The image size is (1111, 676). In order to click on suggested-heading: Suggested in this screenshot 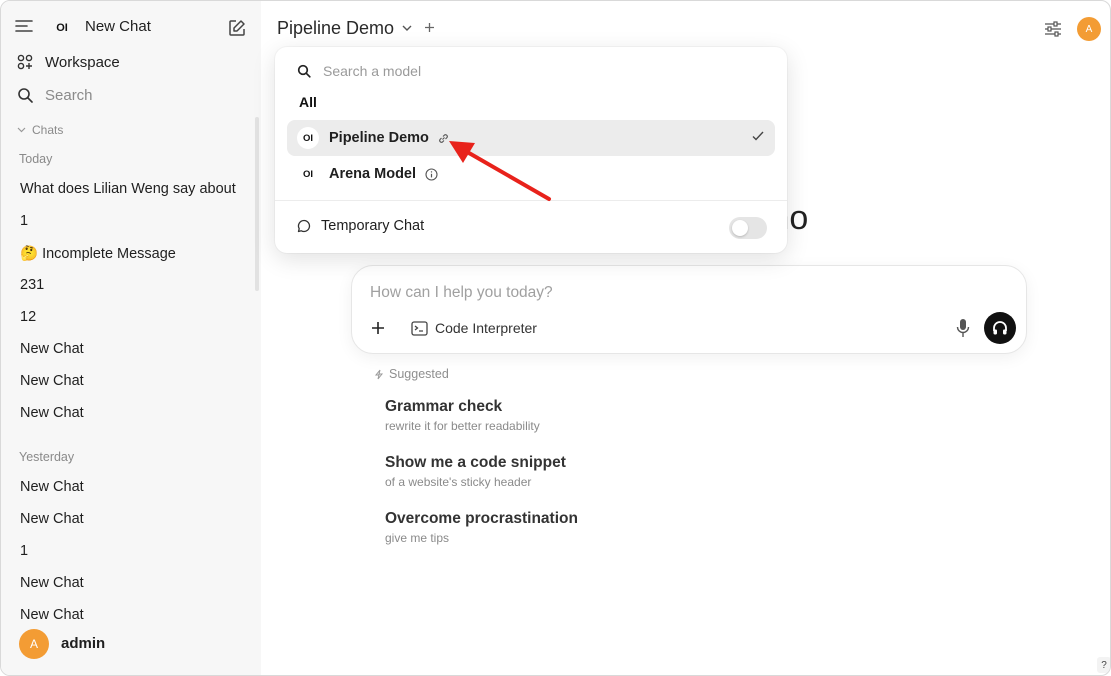, I will do `click(411, 374)`.